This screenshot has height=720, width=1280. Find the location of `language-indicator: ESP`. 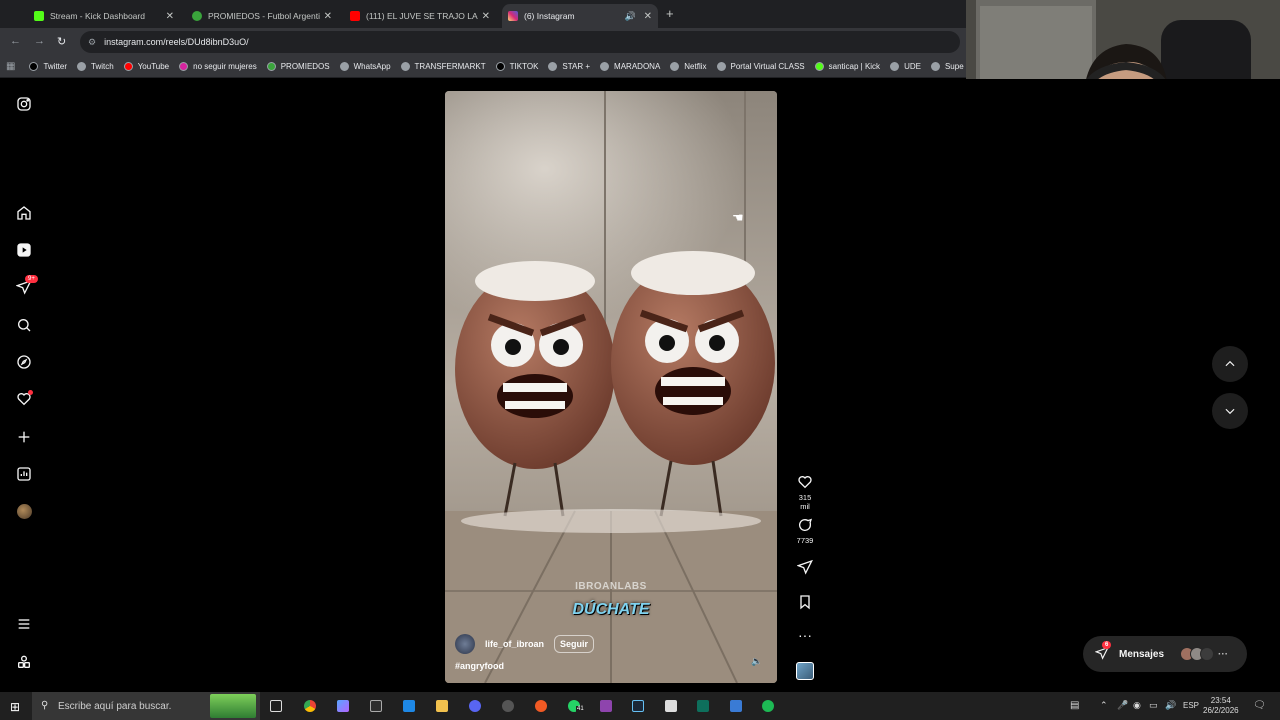

language-indicator: ESP is located at coordinates (1191, 705).